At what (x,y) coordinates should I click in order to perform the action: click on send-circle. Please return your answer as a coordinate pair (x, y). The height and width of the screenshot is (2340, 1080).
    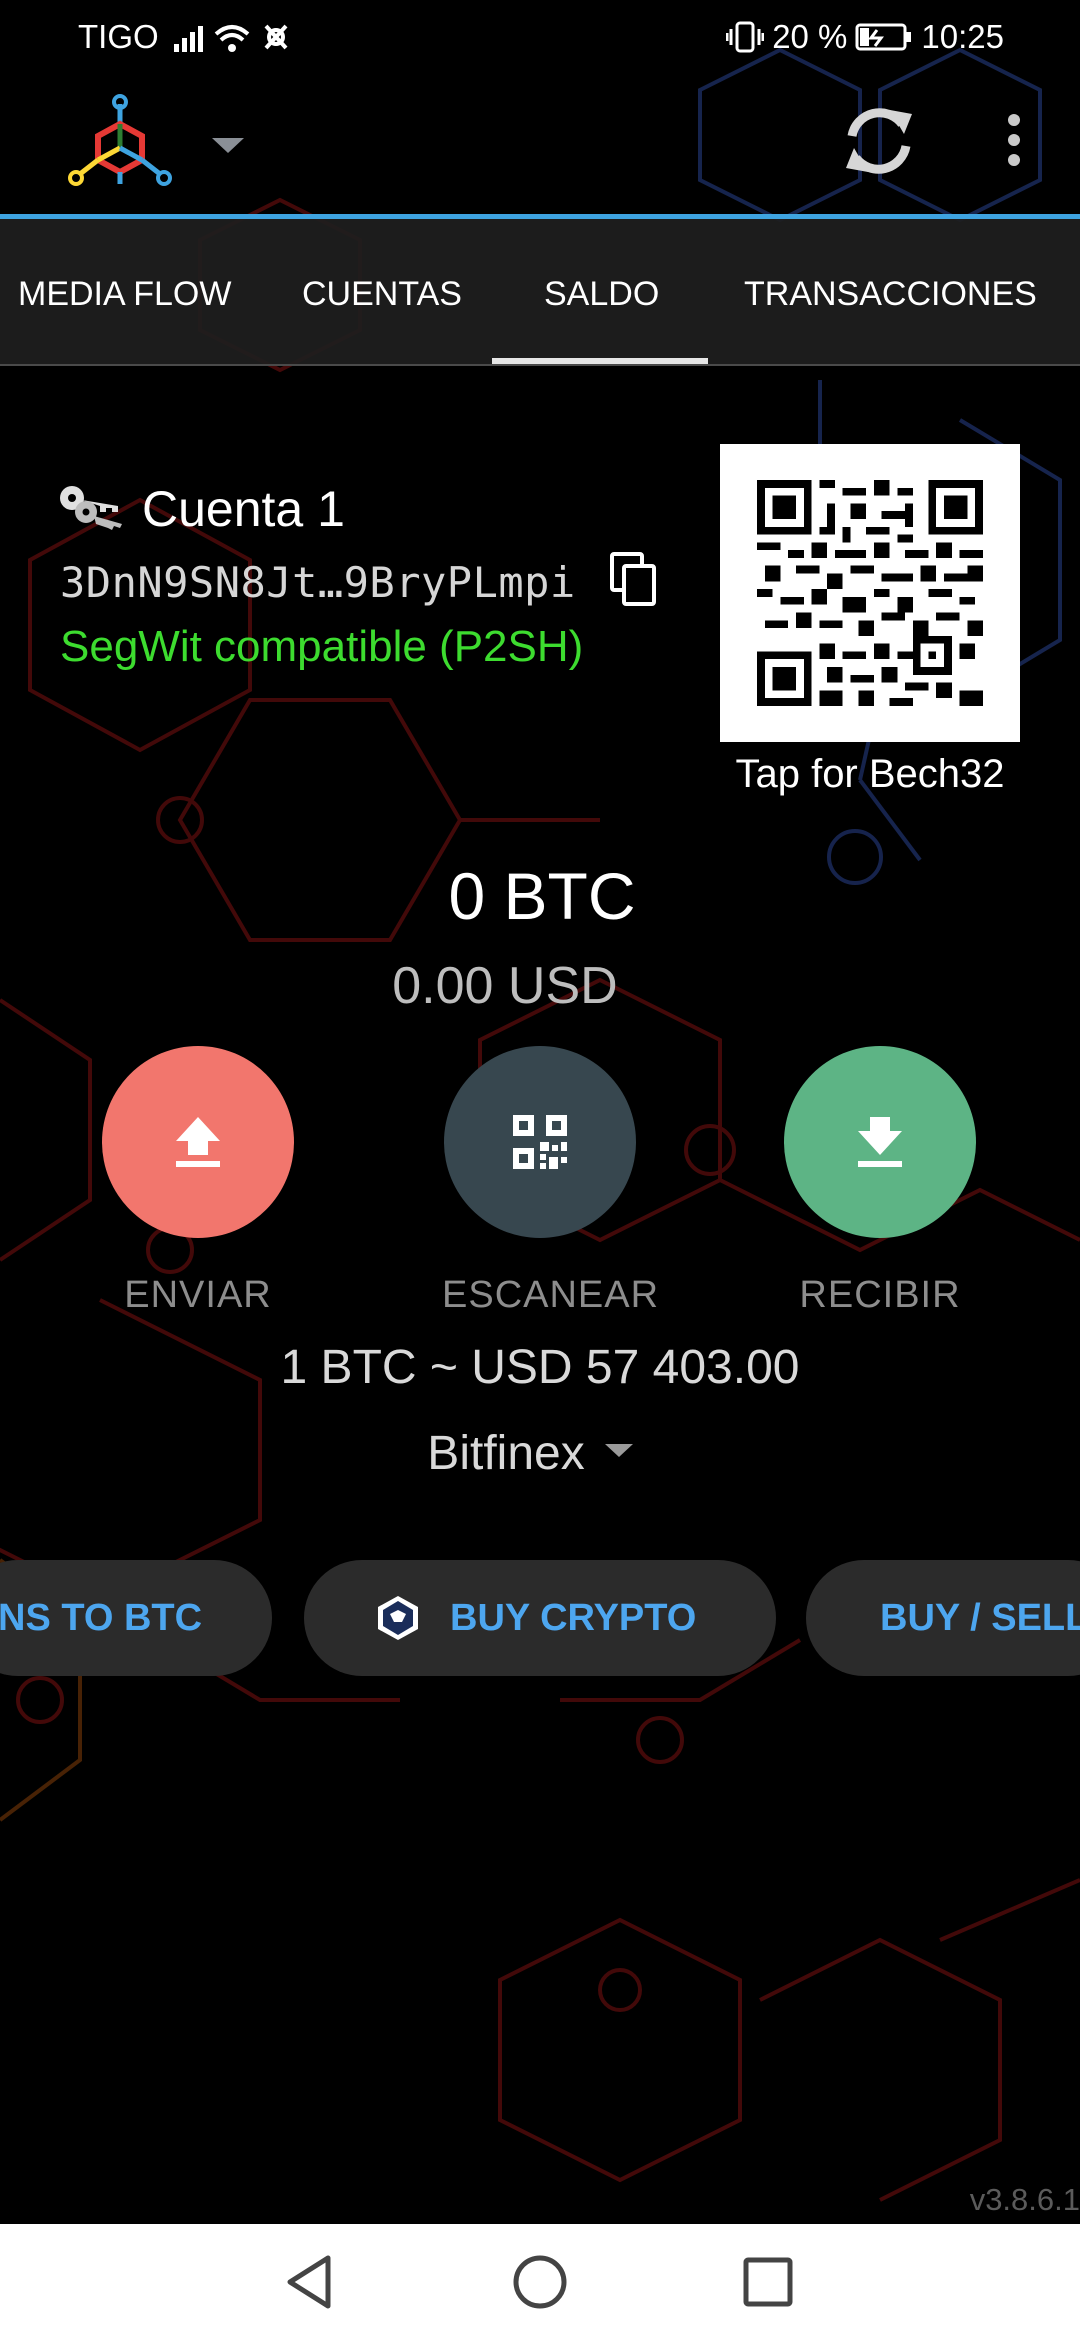
    Looking at the image, I should click on (198, 1142).